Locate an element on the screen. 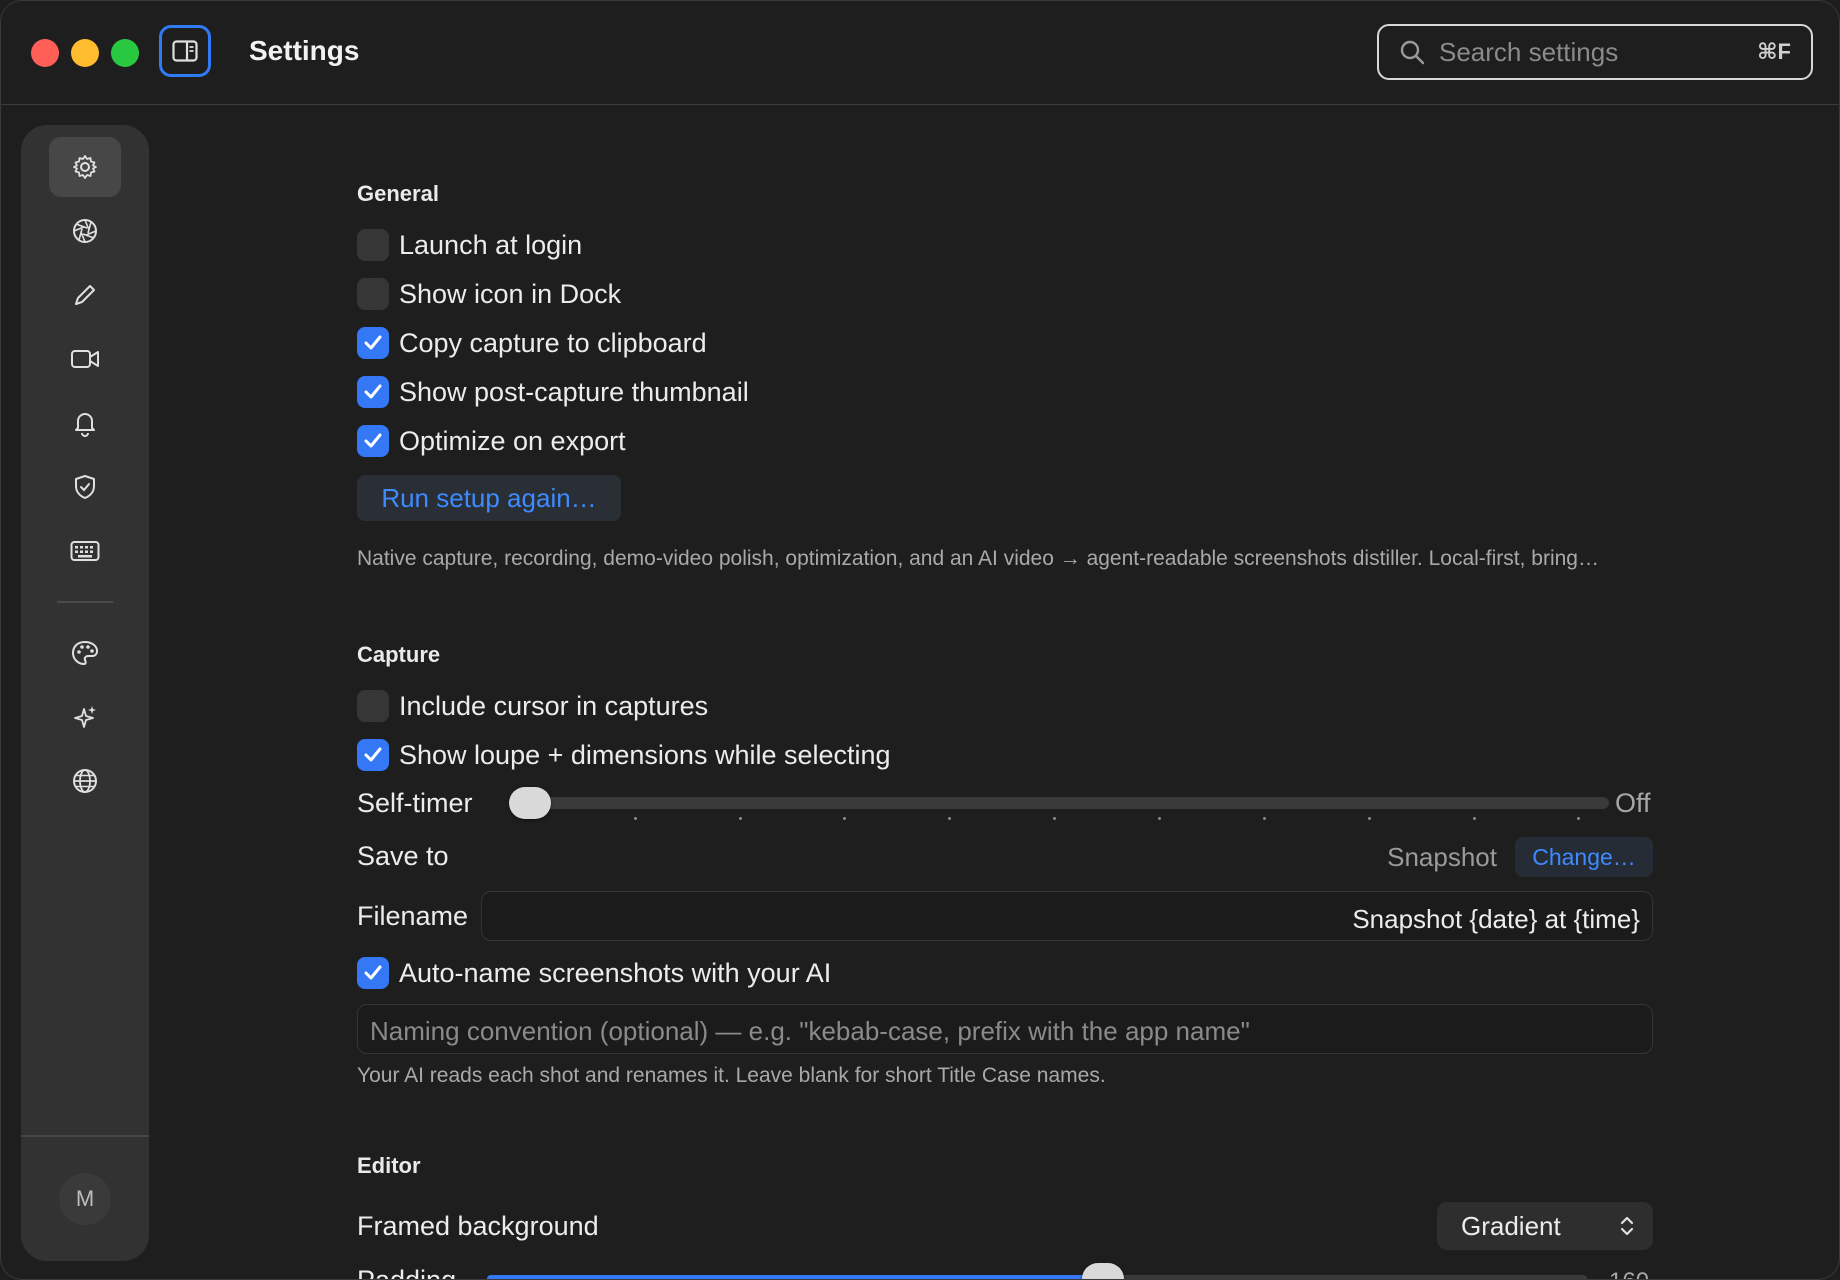  keyboard-icon is located at coordinates (85, 551).